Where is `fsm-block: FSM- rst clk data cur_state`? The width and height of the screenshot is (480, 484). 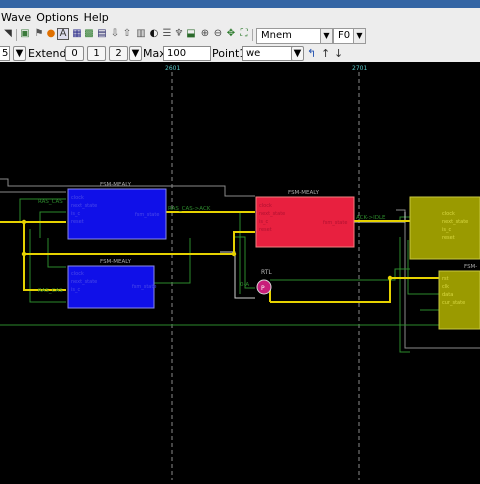 fsm-block: FSM- rst clk data cur_state is located at coordinates (459, 297).